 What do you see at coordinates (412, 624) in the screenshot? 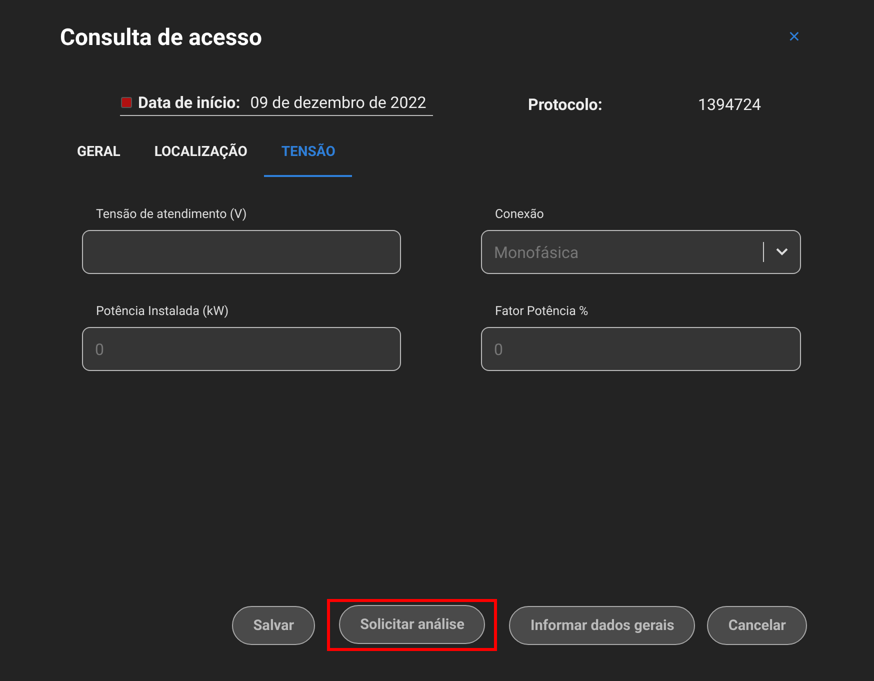
I see `action-button: Solicitar análise` at bounding box center [412, 624].